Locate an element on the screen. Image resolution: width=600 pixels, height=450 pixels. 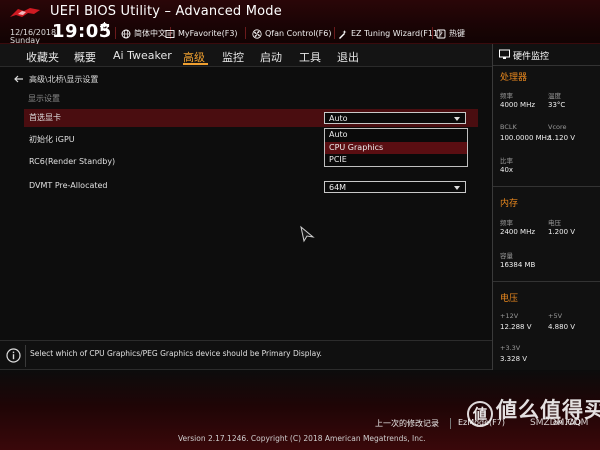
help-divider is located at coordinates (25, 356).